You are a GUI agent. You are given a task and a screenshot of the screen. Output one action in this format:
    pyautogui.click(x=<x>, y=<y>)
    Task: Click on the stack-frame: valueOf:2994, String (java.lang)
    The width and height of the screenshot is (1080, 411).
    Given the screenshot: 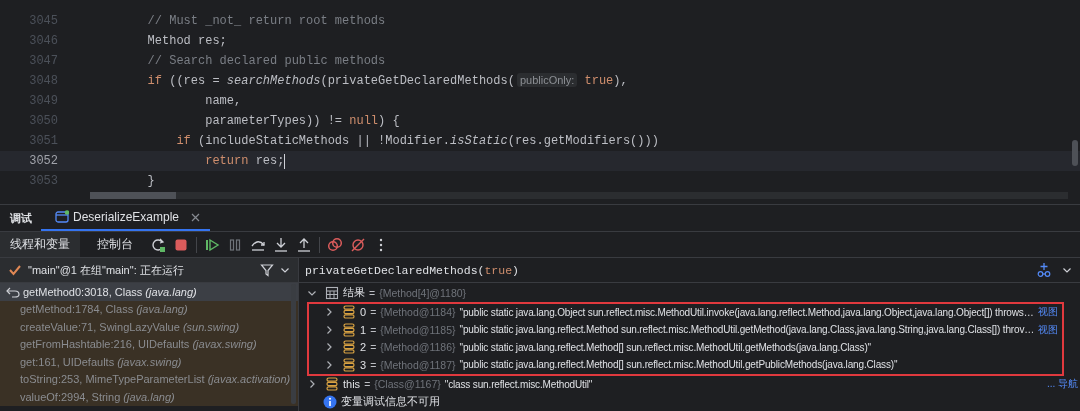 What is the action you would take?
    pyautogui.click(x=149, y=397)
    